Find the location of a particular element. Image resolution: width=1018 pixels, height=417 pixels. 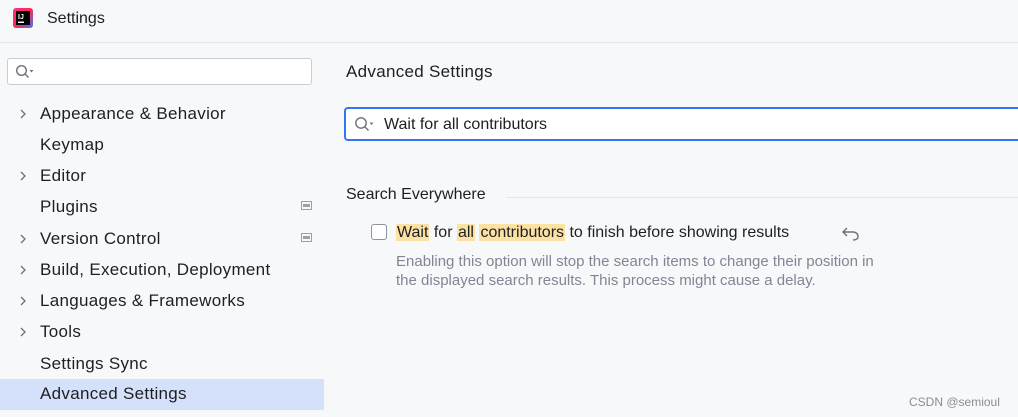

search-highlight: Wait is located at coordinates (413, 232).